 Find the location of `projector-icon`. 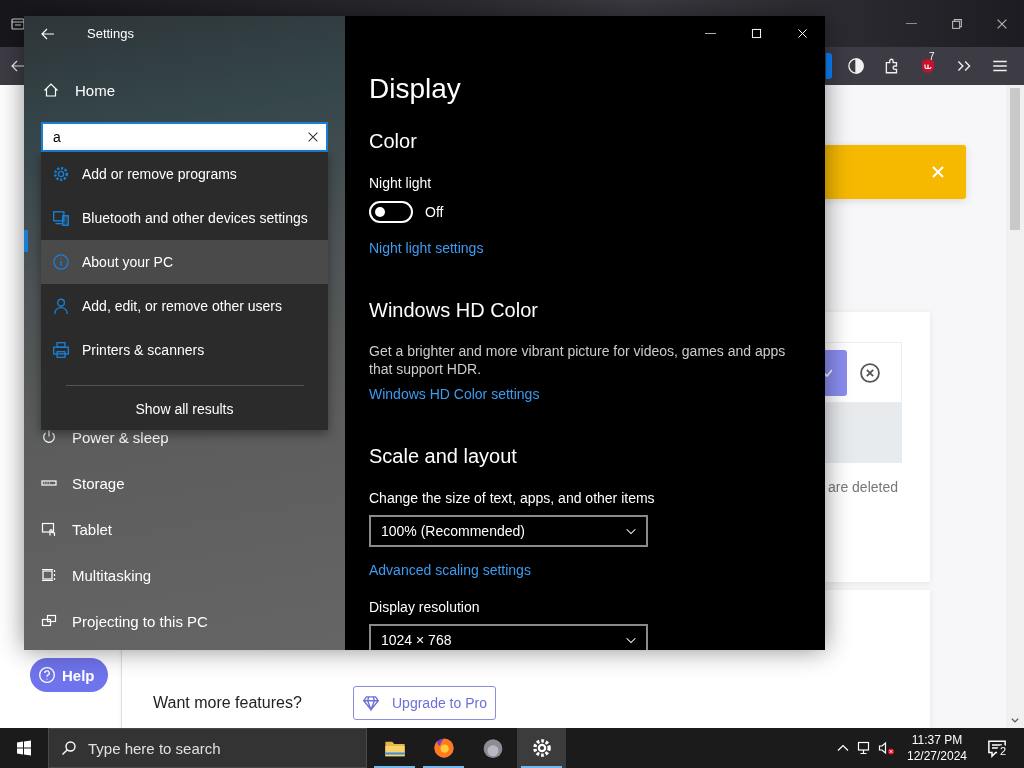

projector-icon is located at coordinates (49, 621).